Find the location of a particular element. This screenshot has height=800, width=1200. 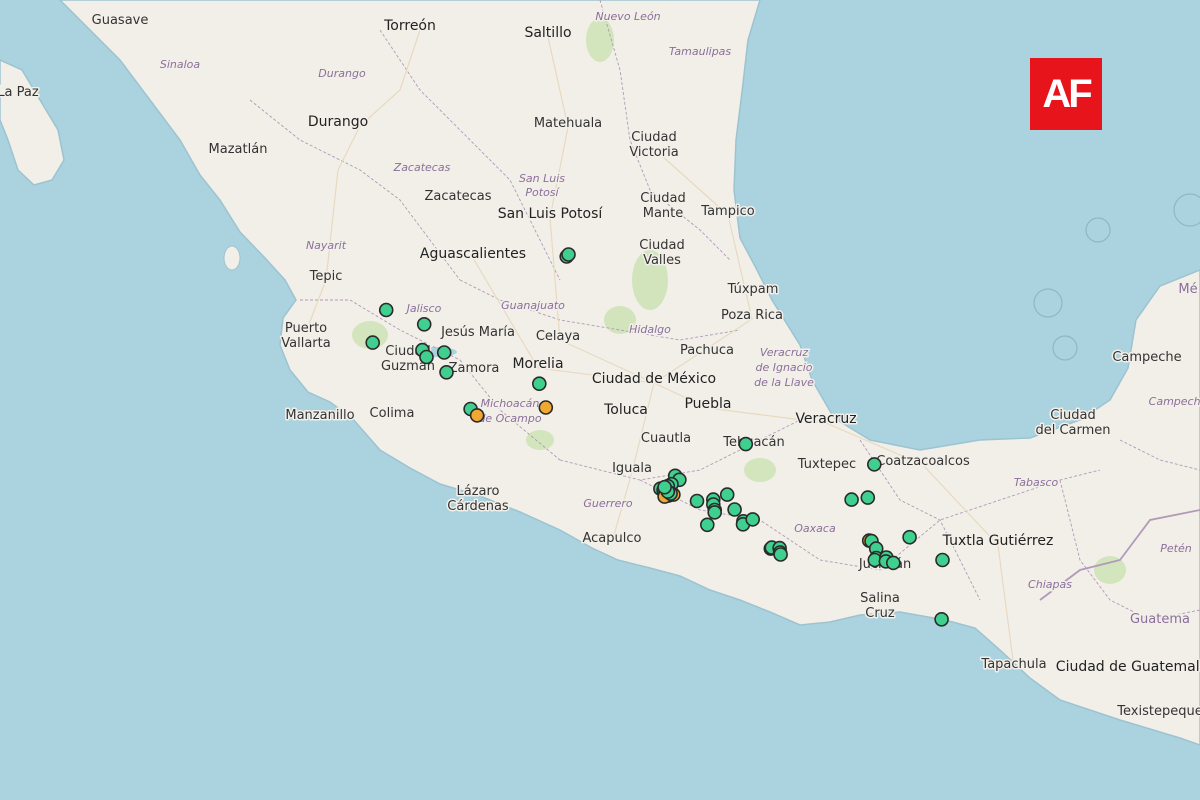

city-label: Pachuca is located at coordinates (707, 350).